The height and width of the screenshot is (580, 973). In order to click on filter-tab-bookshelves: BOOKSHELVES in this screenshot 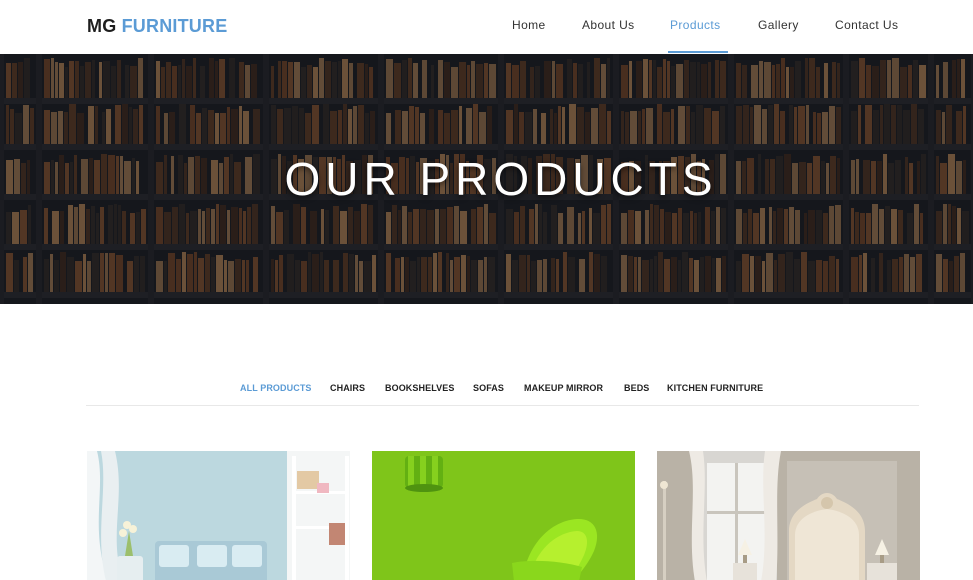, I will do `click(419, 388)`.